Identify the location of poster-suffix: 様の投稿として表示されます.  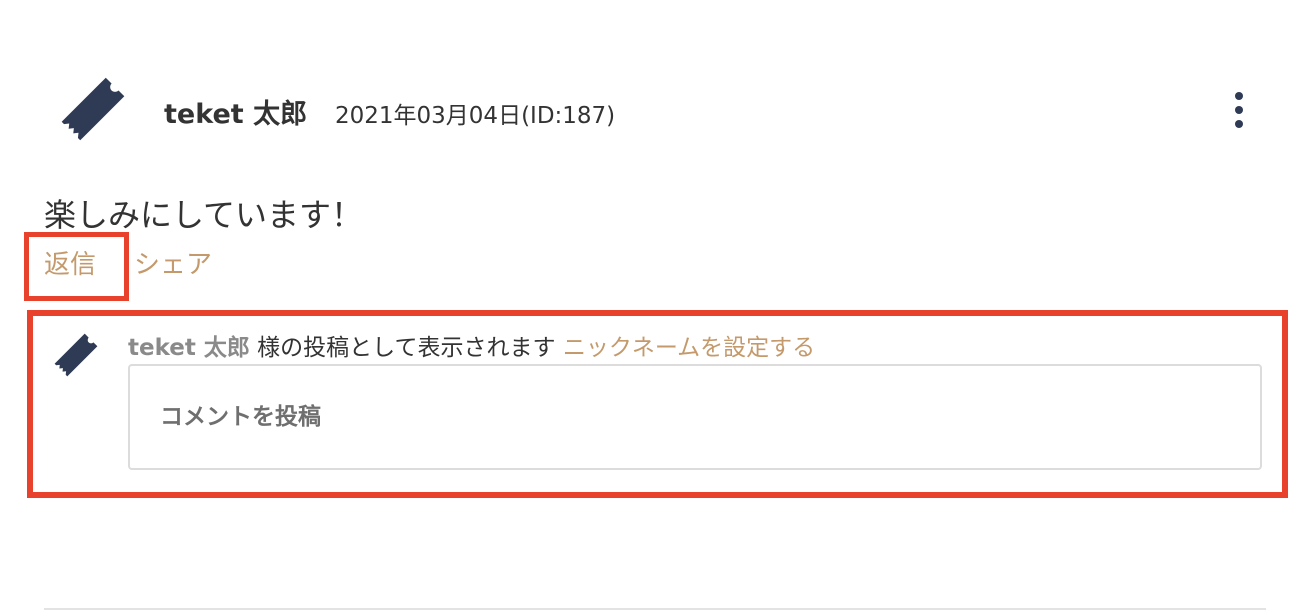
(406, 348).